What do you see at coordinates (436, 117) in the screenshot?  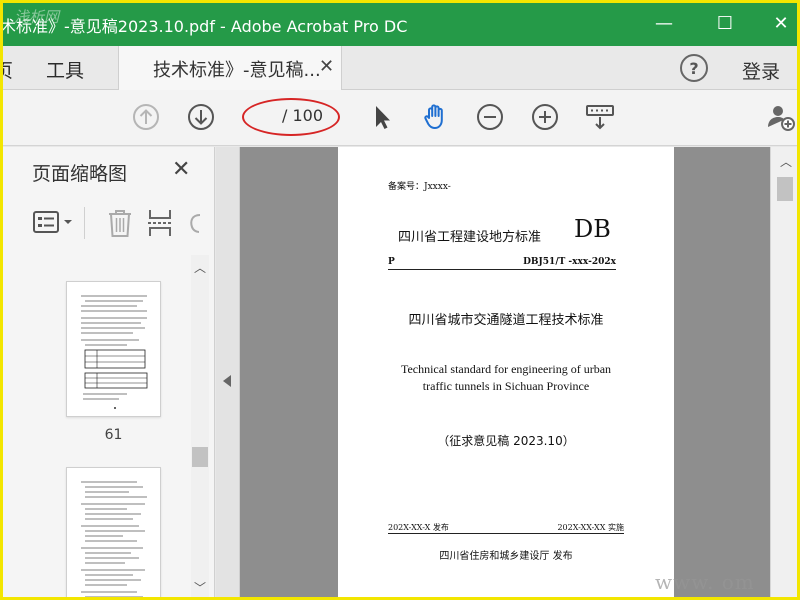 I see `hand-tool-icon` at bounding box center [436, 117].